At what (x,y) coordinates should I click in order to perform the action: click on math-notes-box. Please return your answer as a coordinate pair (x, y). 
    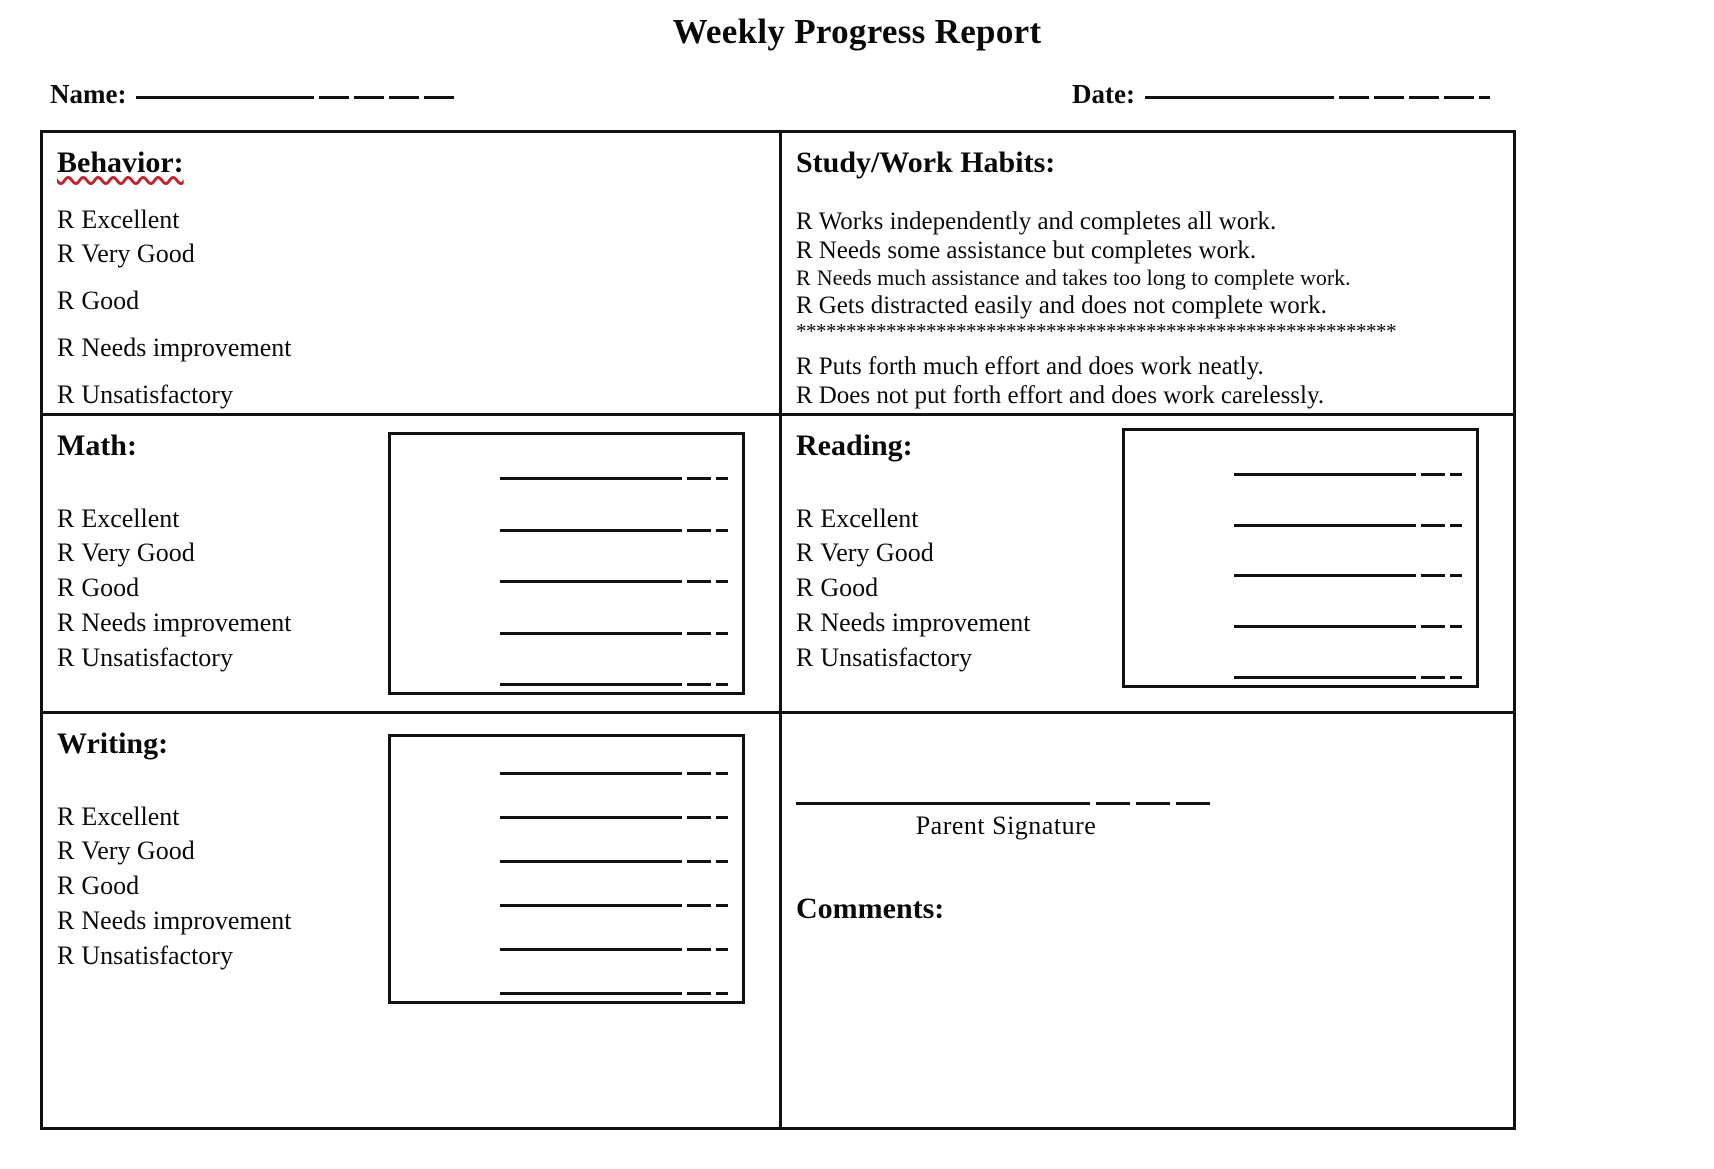
    Looking at the image, I should click on (566, 563).